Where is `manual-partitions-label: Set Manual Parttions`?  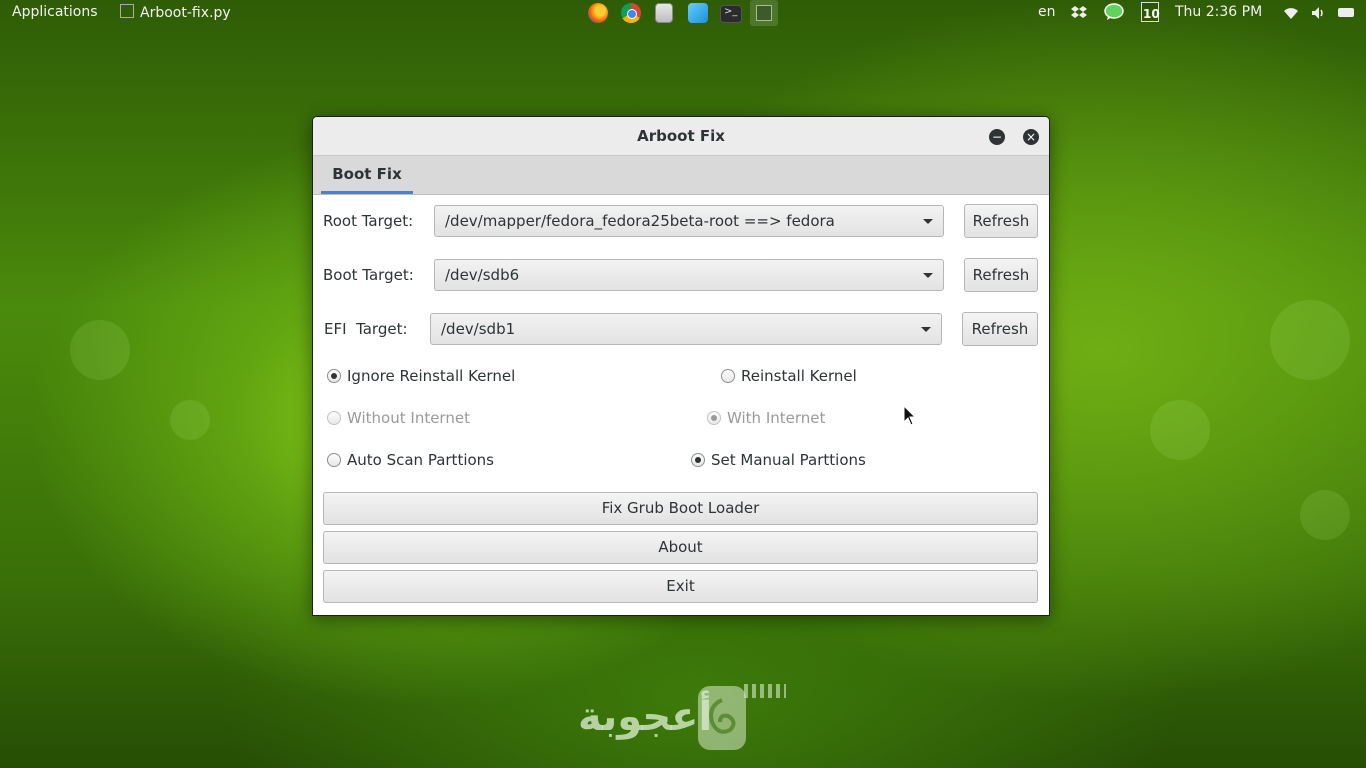
manual-partitions-label: Set Manual Parttions is located at coordinates (788, 460).